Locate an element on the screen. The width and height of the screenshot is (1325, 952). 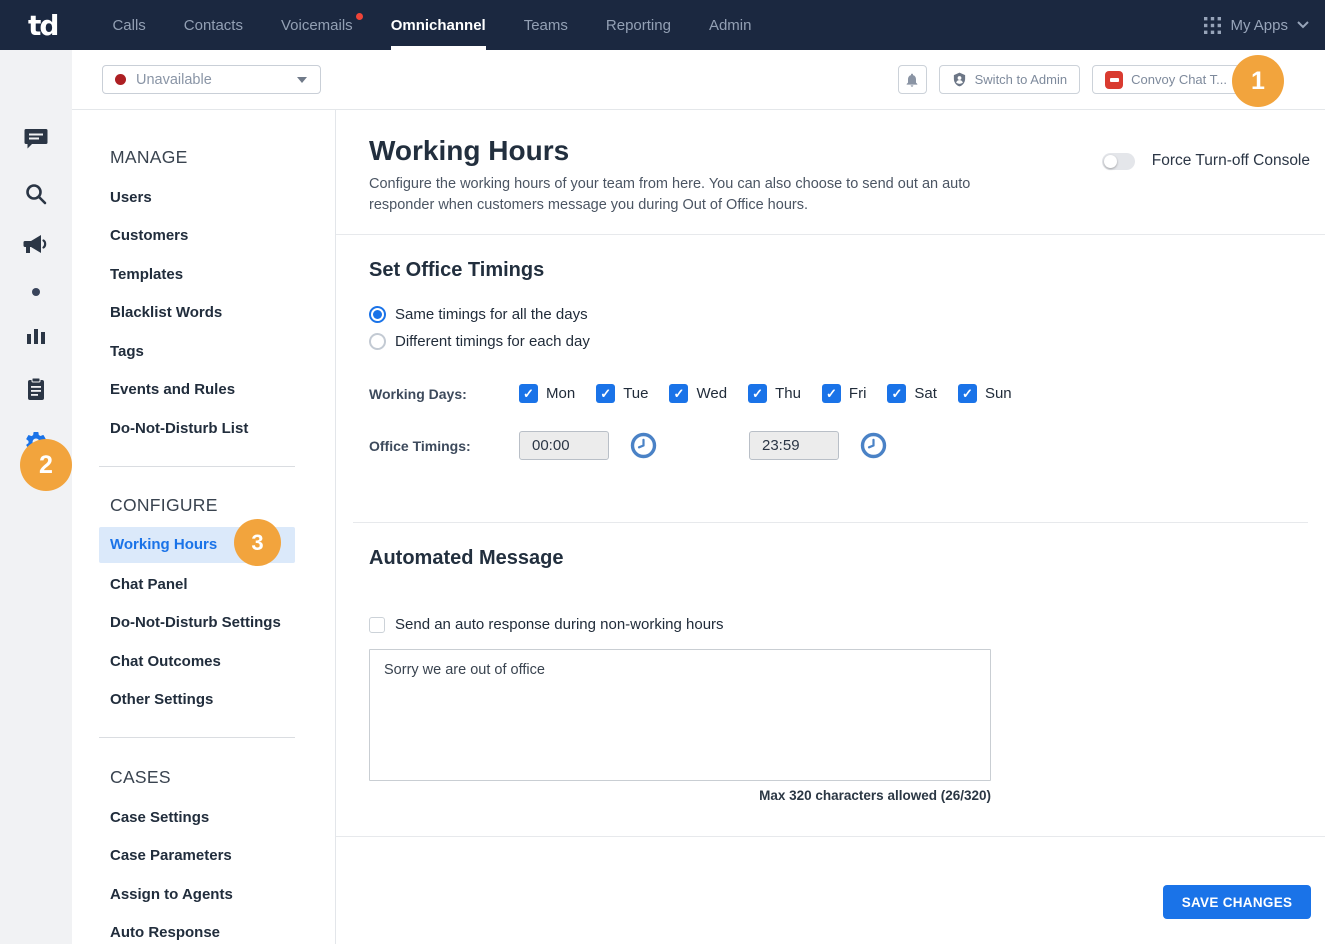
auto-response-message-textarea: Sorry we are out of office is located at coordinates (680, 715).